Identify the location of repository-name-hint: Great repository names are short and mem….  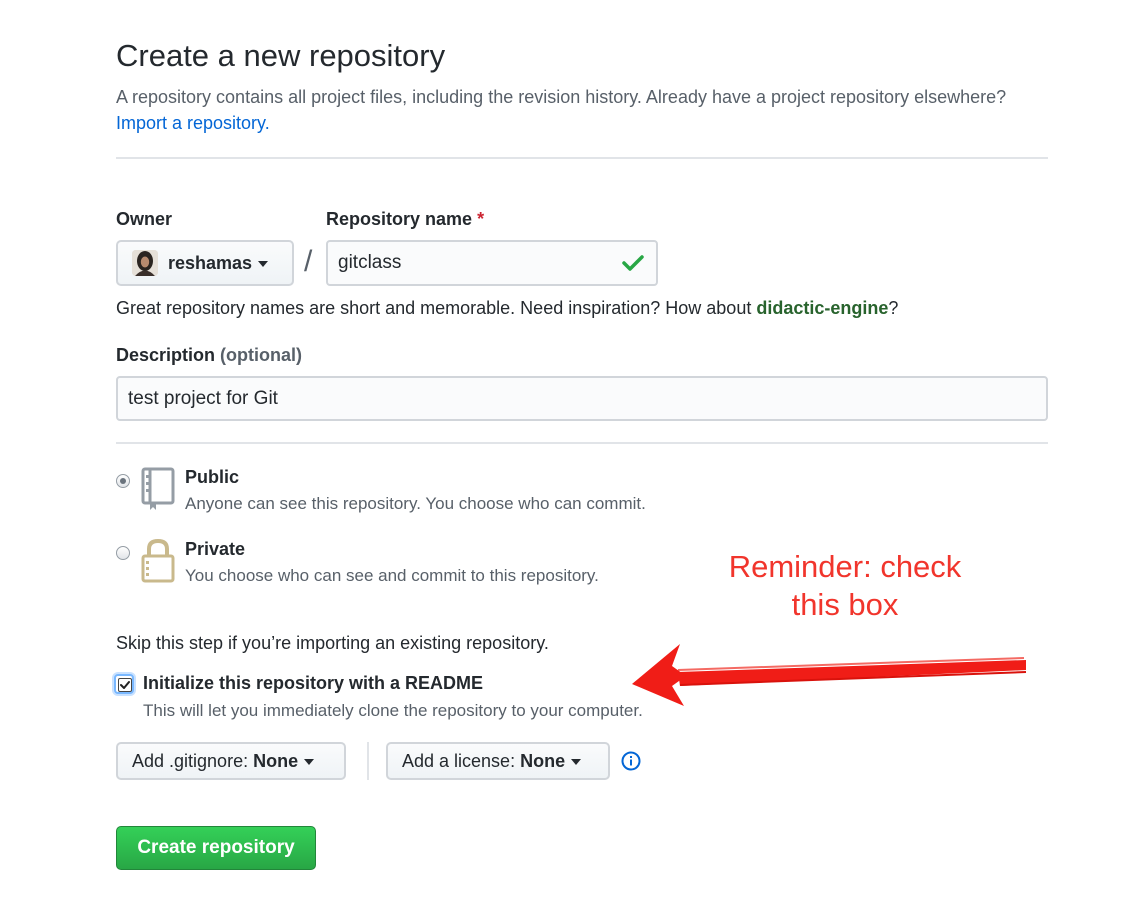
(507, 308).